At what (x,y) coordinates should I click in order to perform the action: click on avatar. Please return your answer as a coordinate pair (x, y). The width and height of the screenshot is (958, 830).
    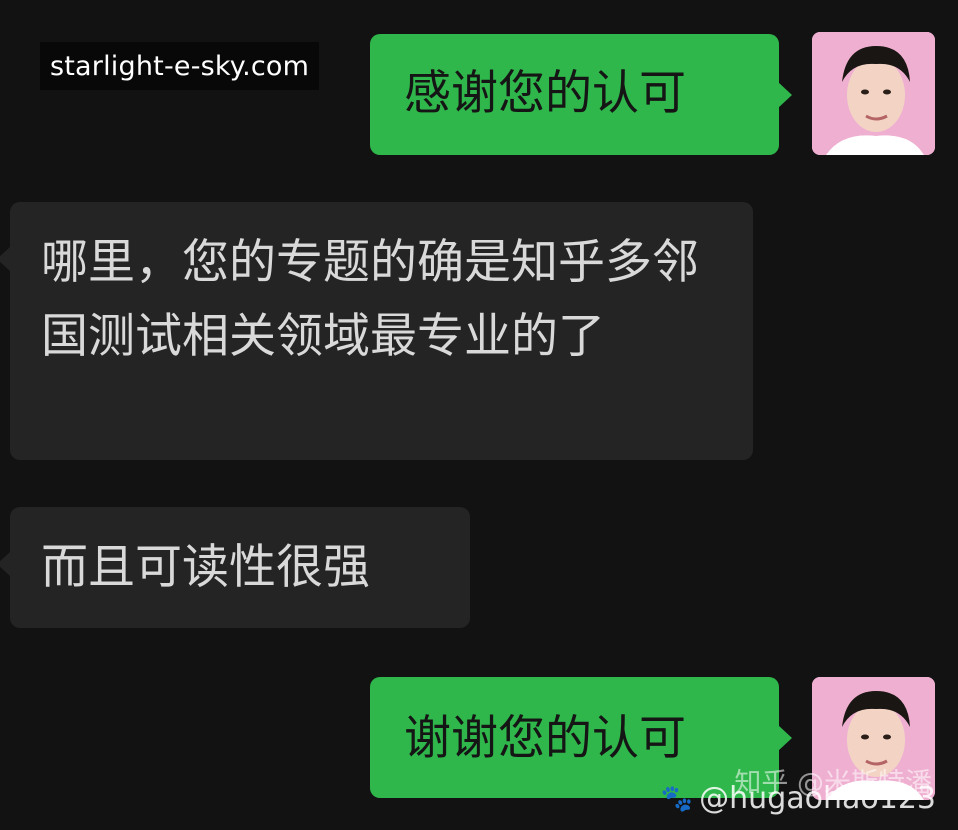
    Looking at the image, I should click on (873, 93).